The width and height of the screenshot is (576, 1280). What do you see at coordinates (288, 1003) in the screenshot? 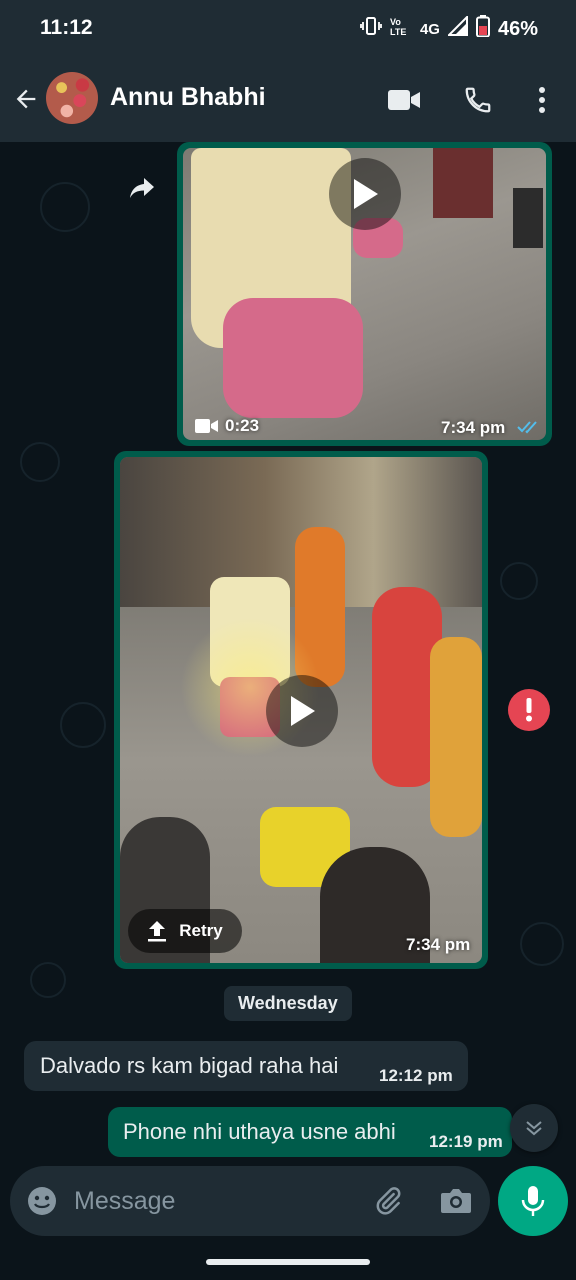
I see `date-divider: Wednesday` at bounding box center [288, 1003].